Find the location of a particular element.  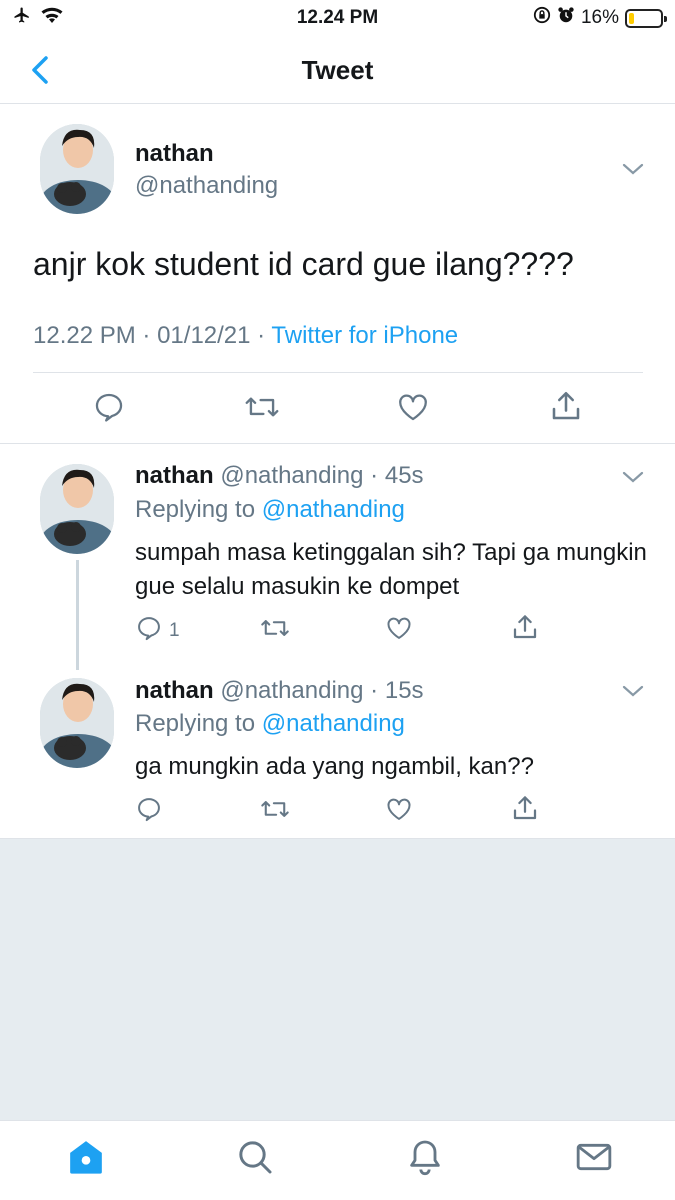

tweet-age: 45s is located at coordinates (404, 475).